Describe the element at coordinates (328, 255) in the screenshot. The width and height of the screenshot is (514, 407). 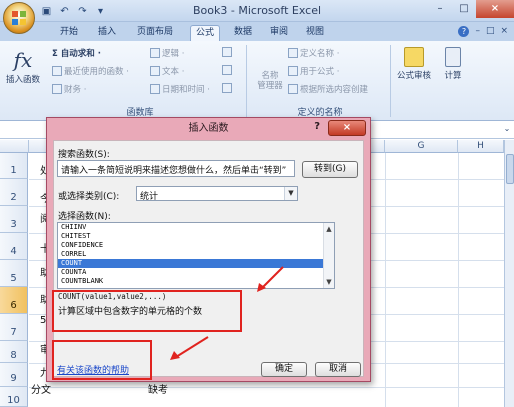
I see `listbox-scrollbar: ▲ ▼` at that location.